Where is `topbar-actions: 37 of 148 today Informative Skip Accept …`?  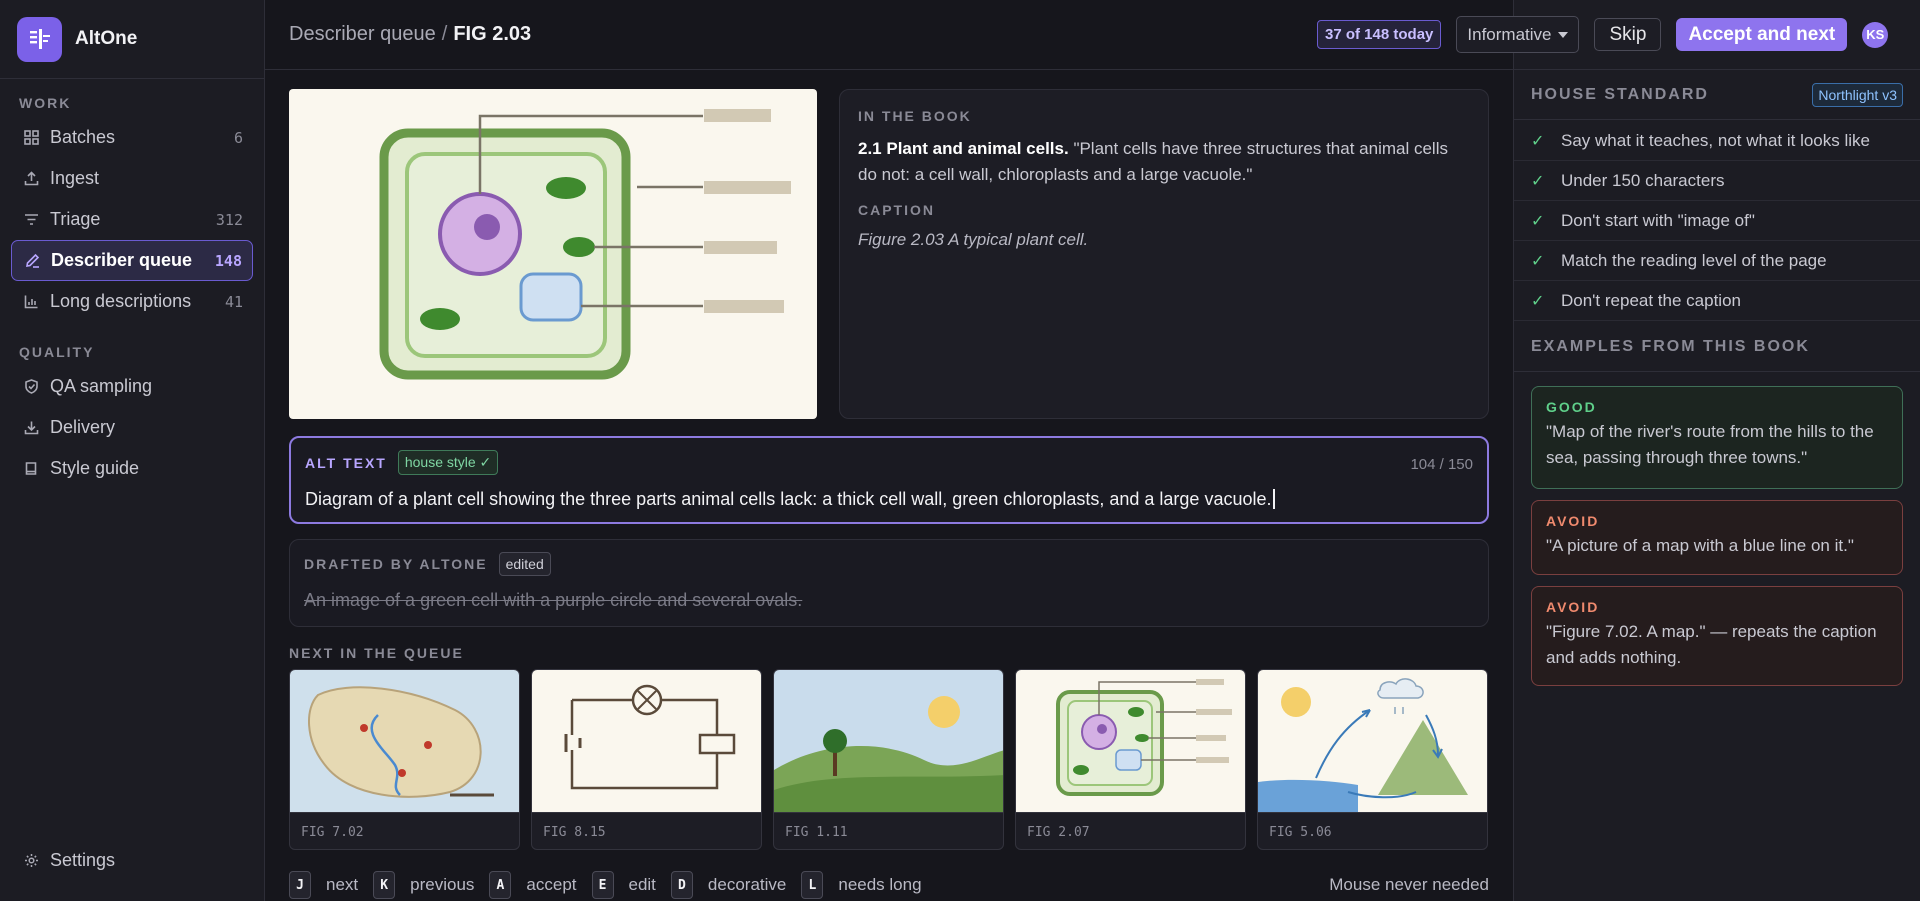
topbar-actions: 37 of 148 today Informative Skip Accept … is located at coordinates (1603, 34).